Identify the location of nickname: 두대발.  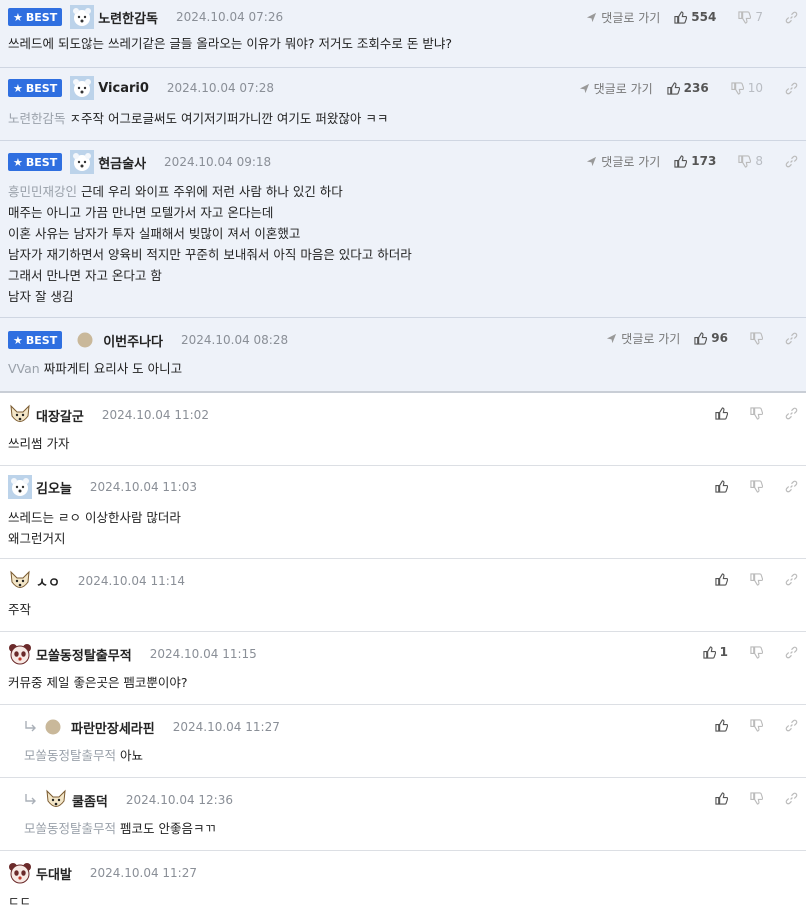
(54, 873).